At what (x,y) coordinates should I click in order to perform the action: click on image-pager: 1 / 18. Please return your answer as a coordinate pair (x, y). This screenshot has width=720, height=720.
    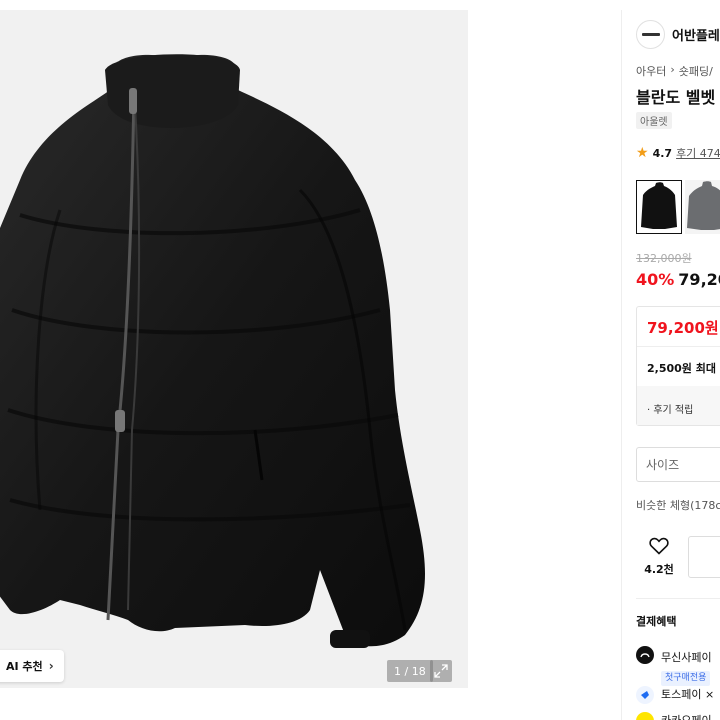
    Looking at the image, I should click on (410, 671).